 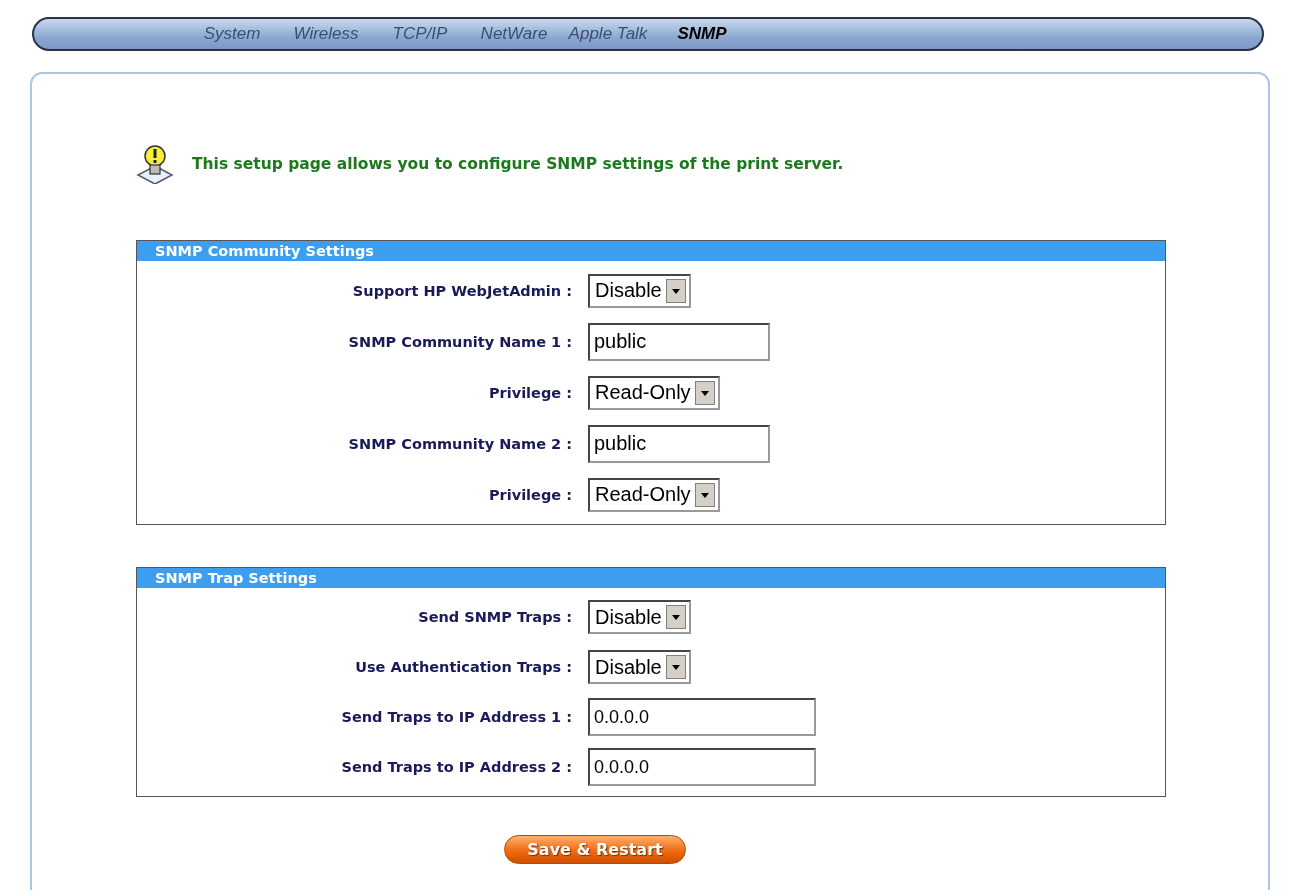 I want to click on tab: System, so click(x=232, y=34).